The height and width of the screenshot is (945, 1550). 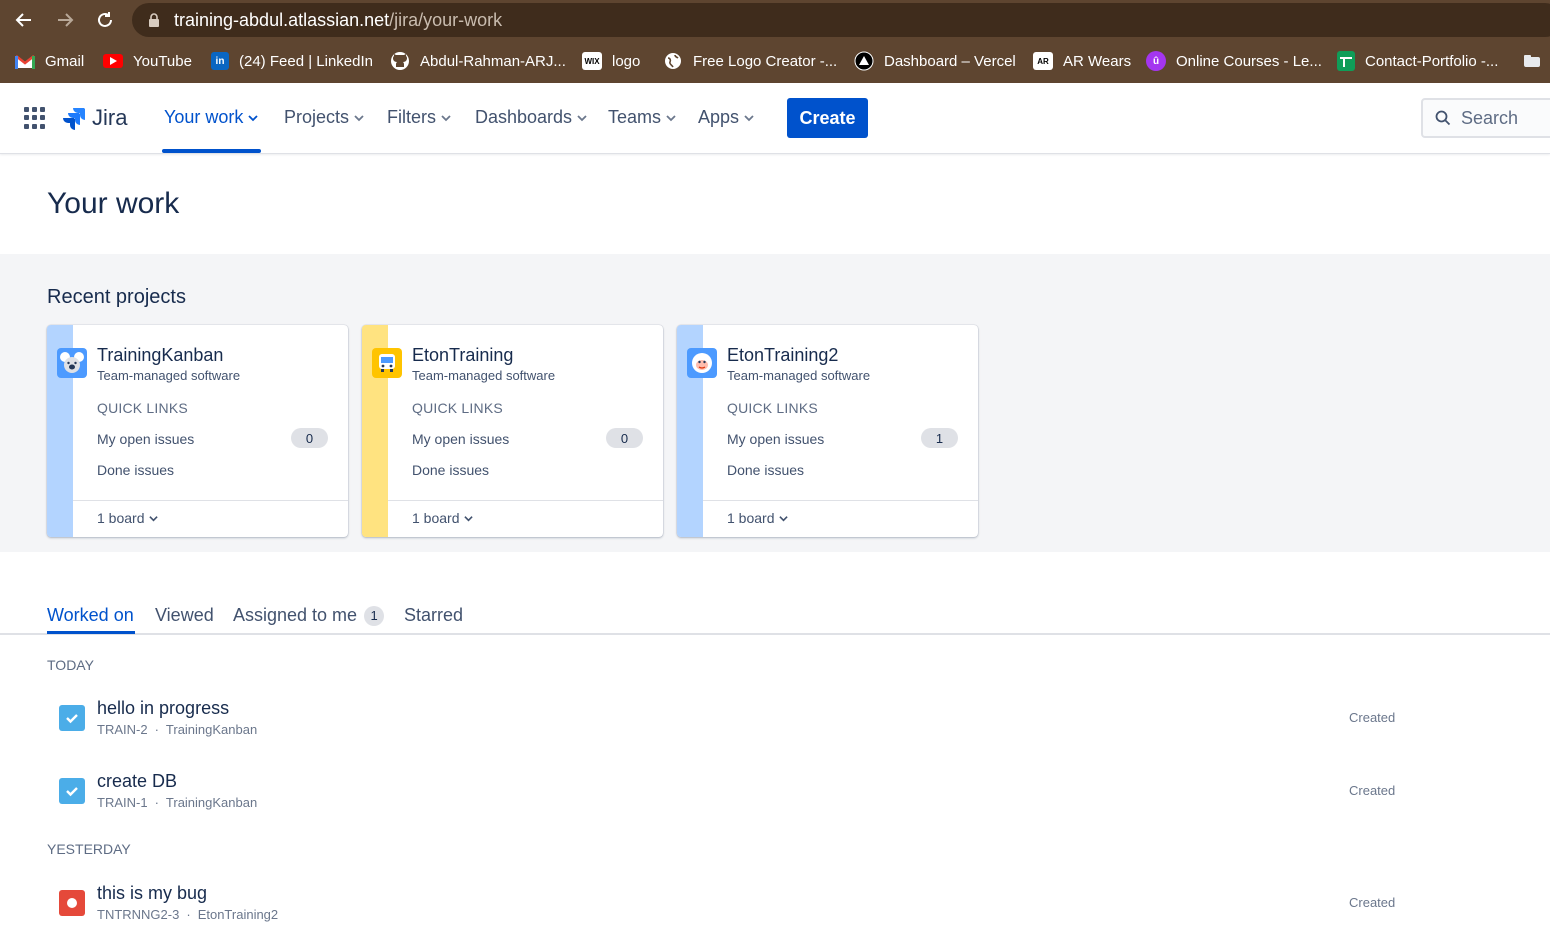 What do you see at coordinates (1082, 61) in the screenshot?
I see `bookmark-ar-wears: AR AR Wears` at bounding box center [1082, 61].